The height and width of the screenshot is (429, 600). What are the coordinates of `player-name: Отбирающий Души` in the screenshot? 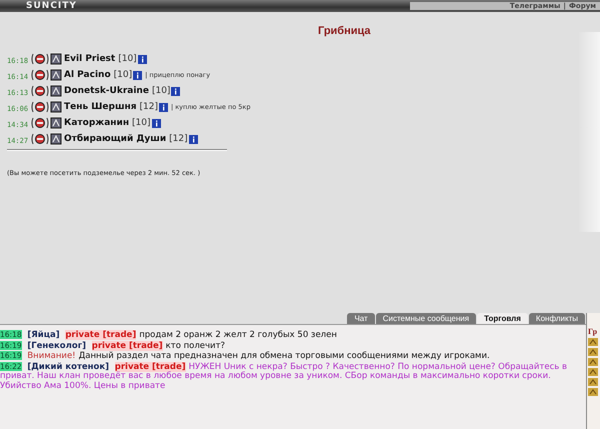 It's located at (115, 139).